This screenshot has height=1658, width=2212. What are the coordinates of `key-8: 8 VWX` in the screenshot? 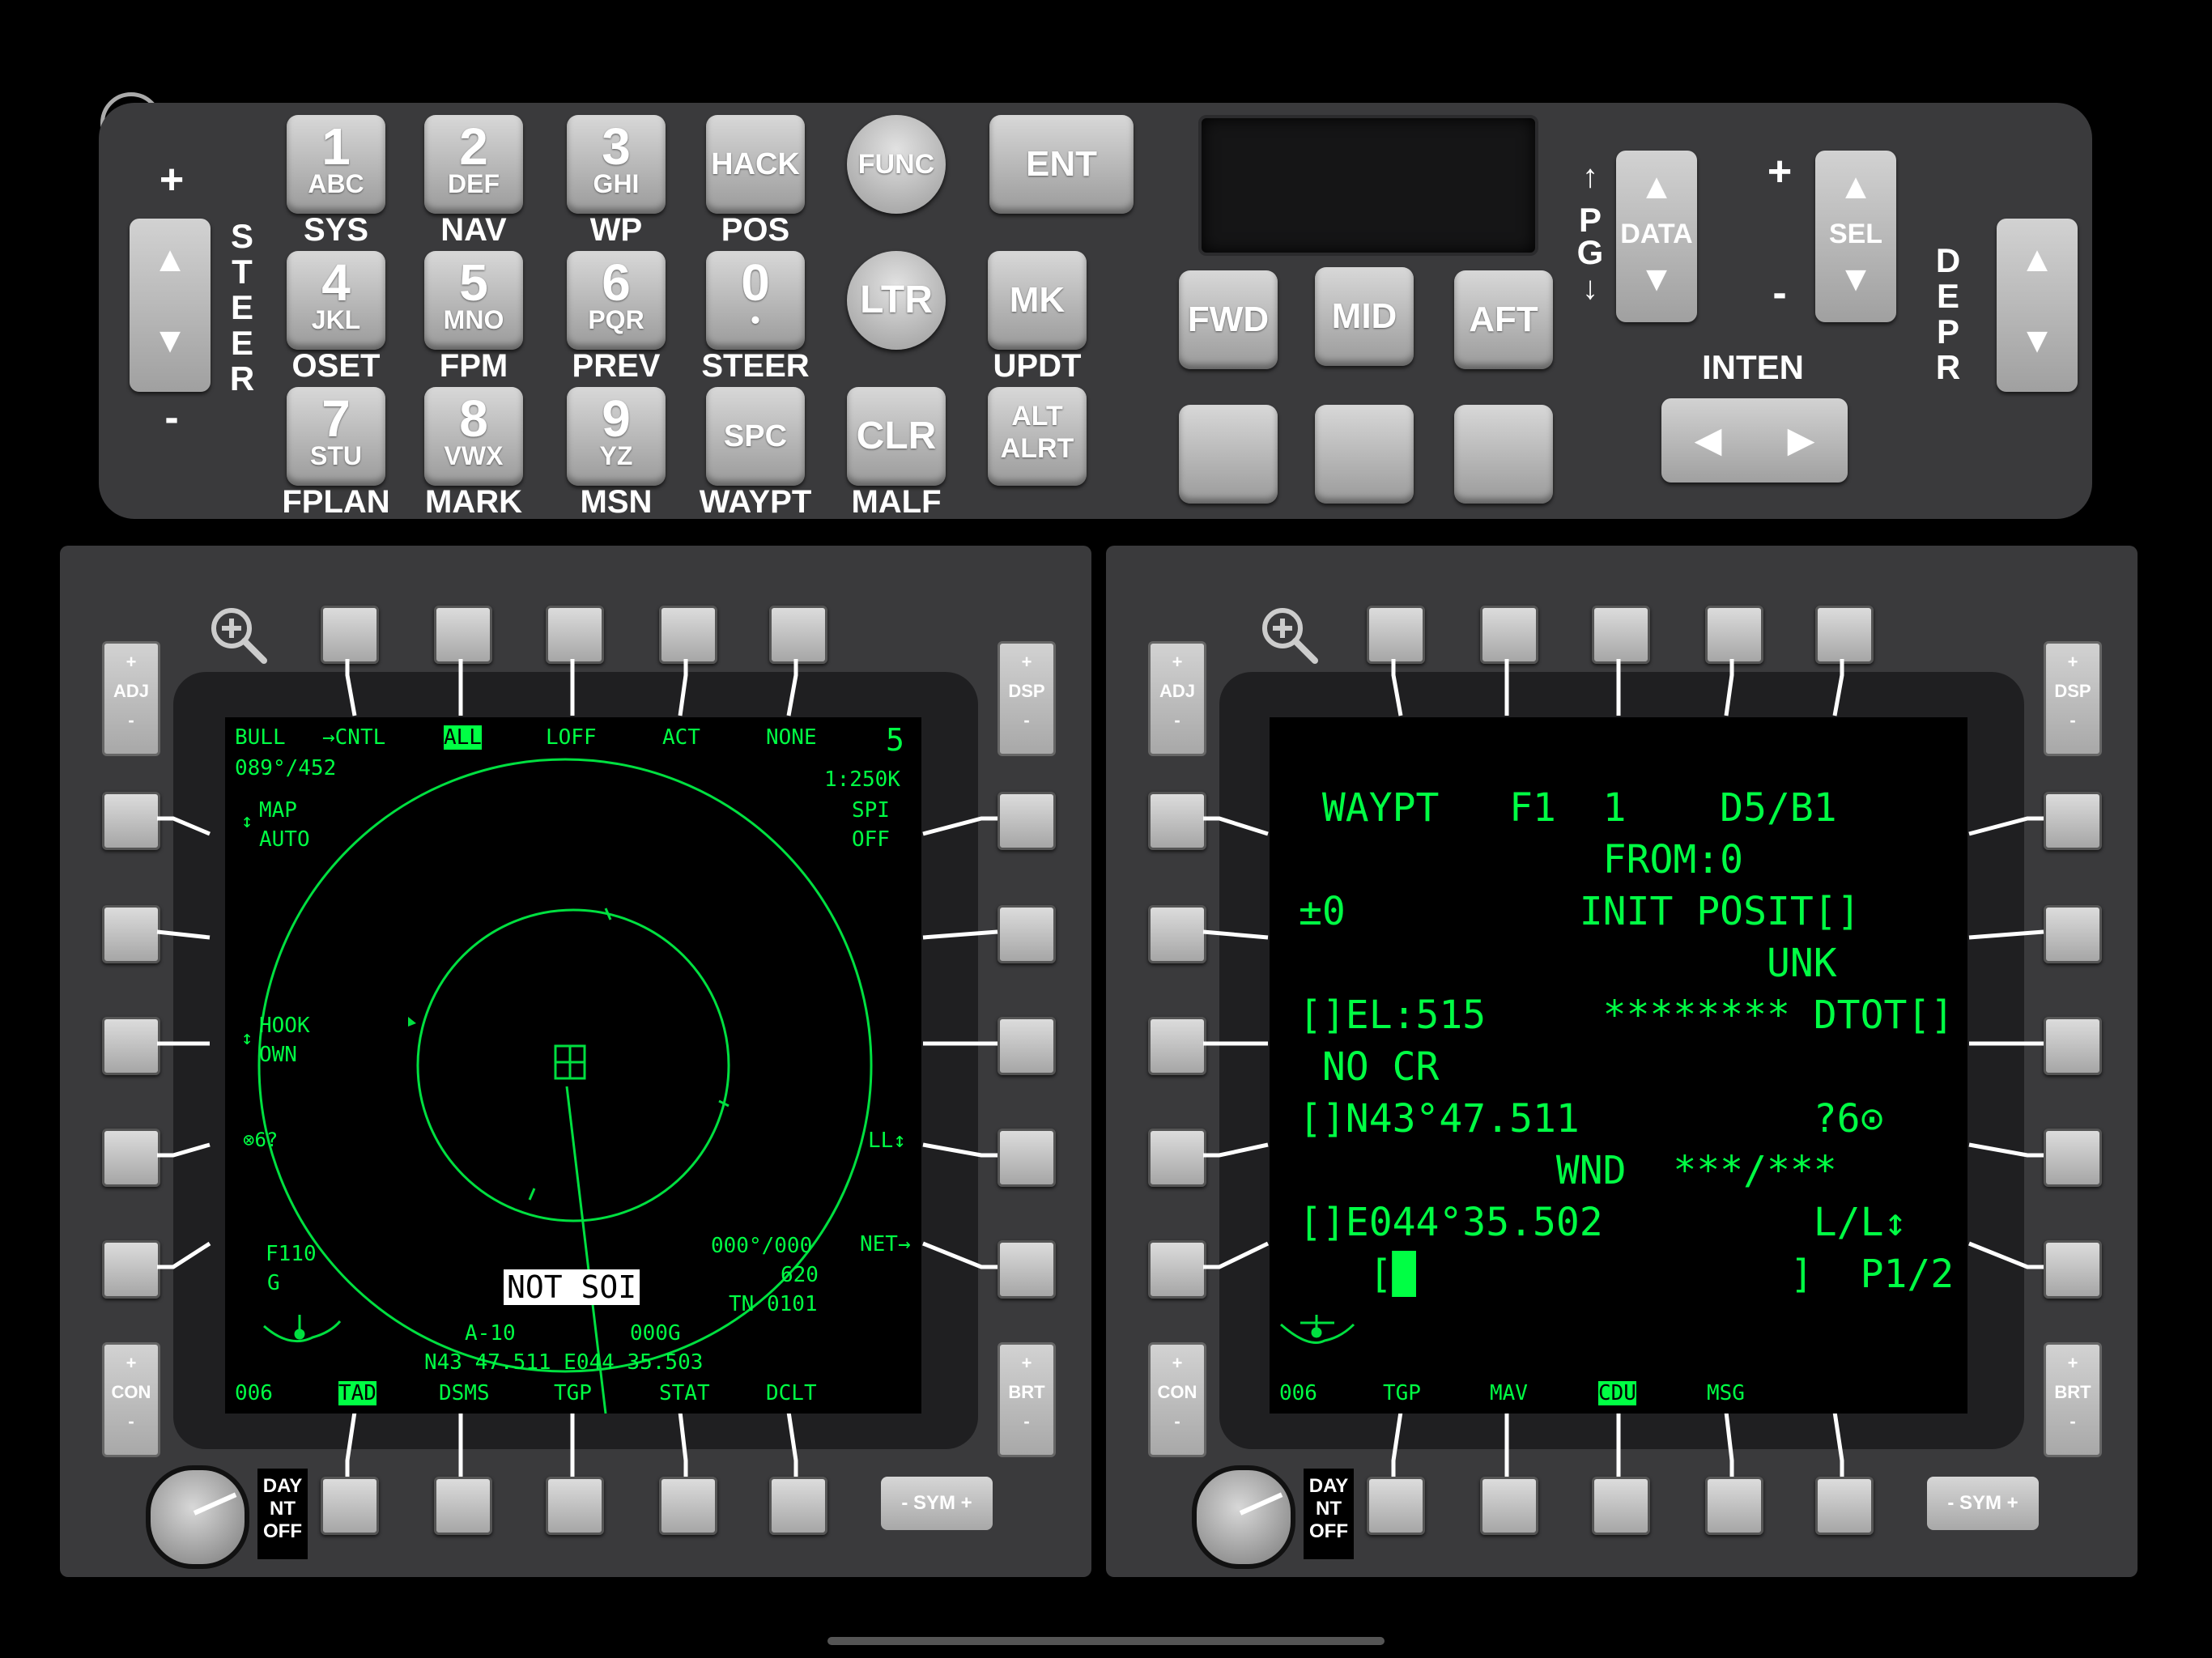 It's located at (474, 436).